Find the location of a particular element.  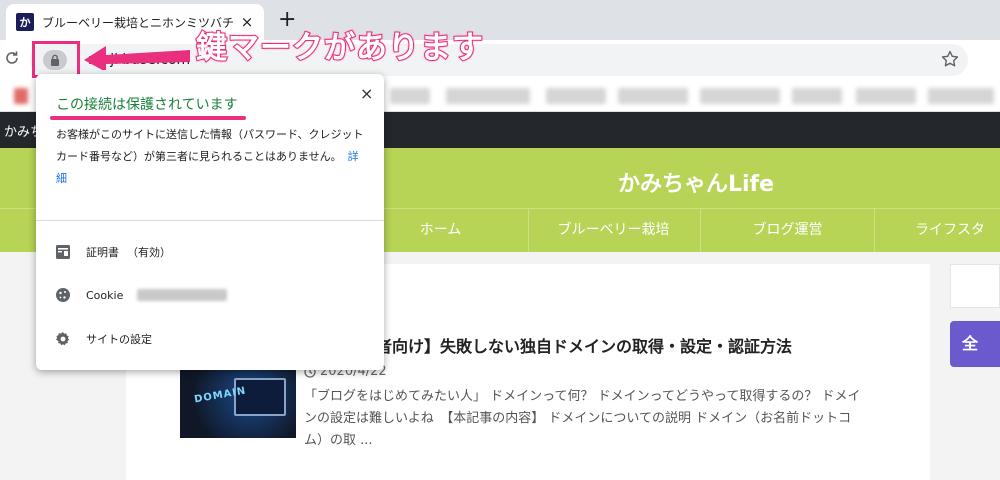

cookie-icon is located at coordinates (63, 295).